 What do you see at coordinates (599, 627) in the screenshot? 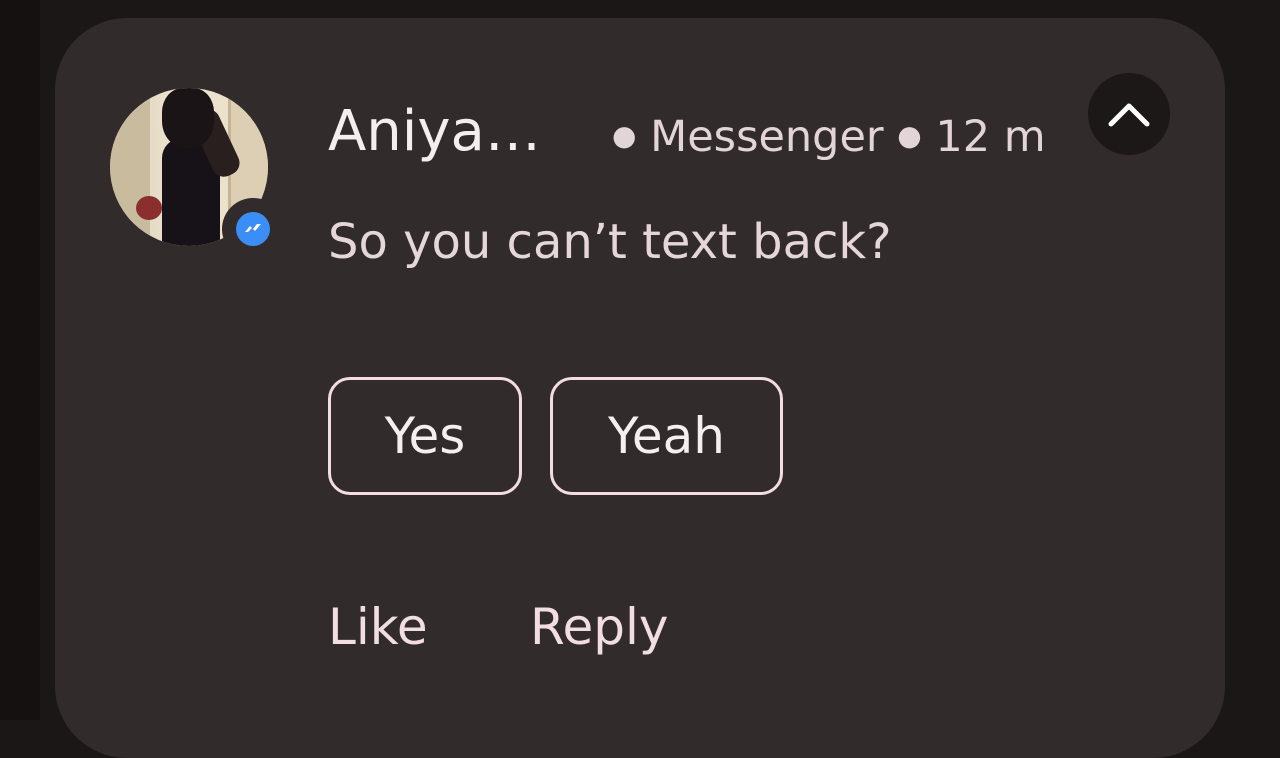
I see `reply-button: Reply` at bounding box center [599, 627].